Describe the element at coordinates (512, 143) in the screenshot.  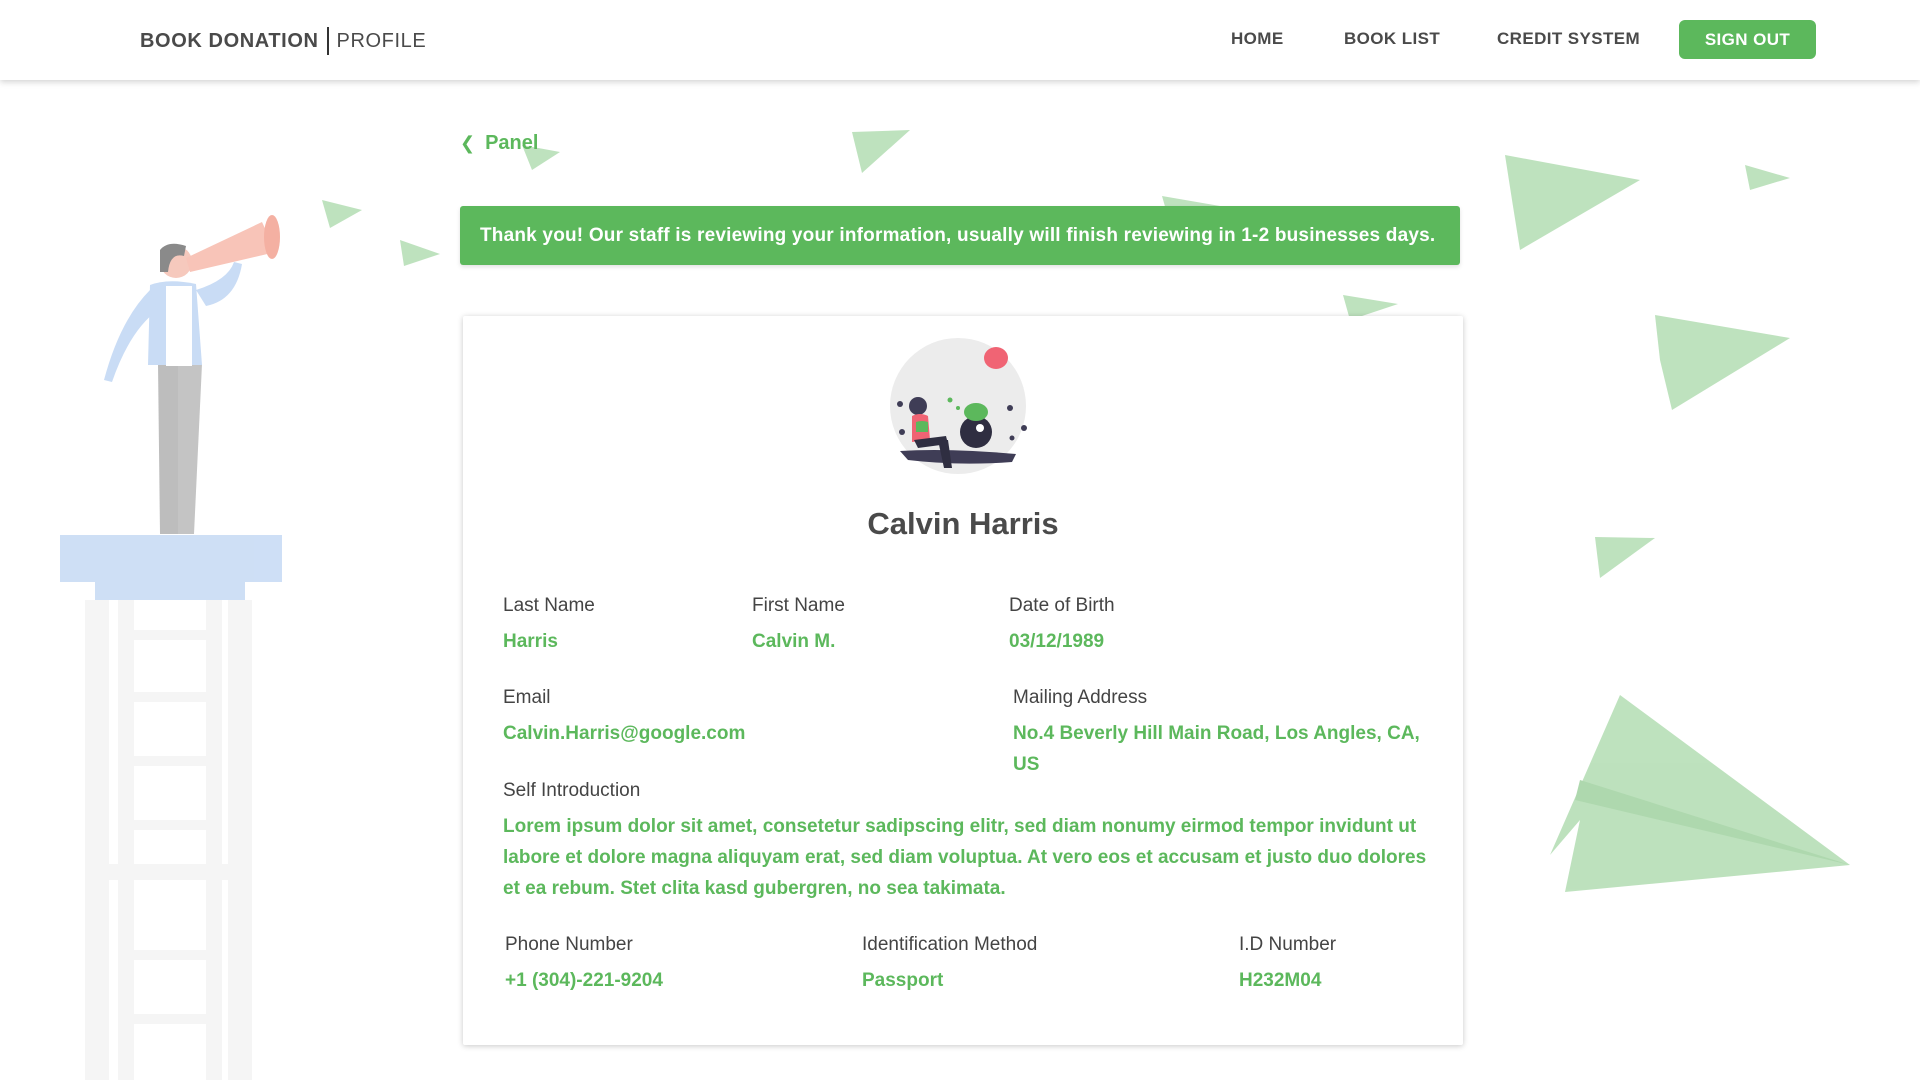
I see `back-link-label: Panel` at that location.